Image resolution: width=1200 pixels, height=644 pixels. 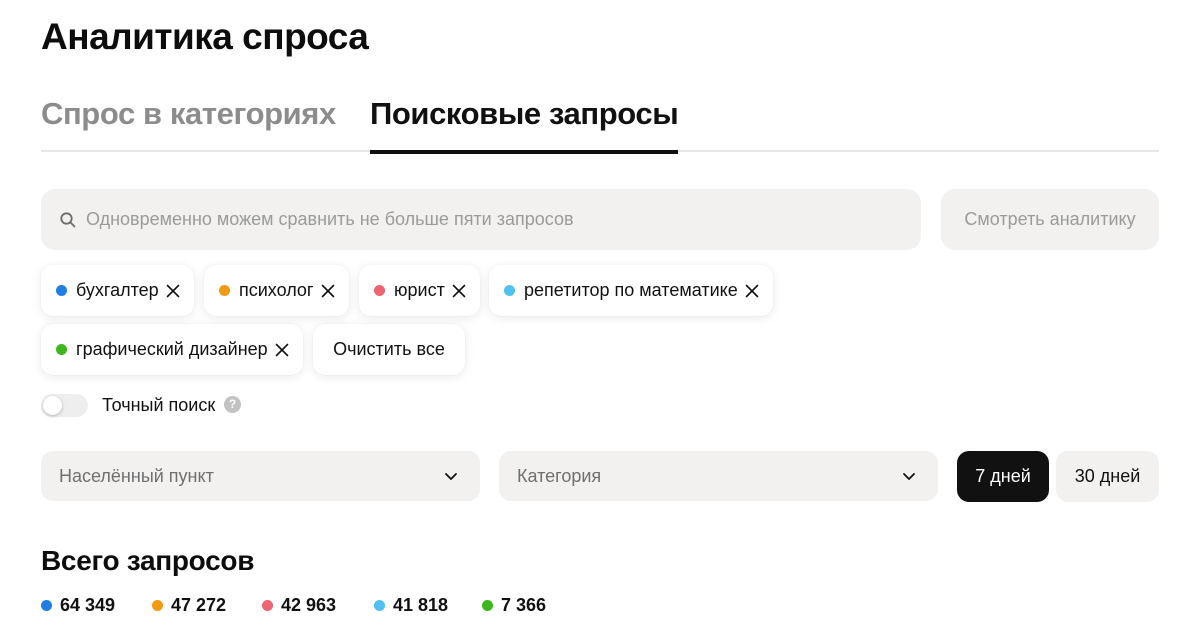 What do you see at coordinates (68, 220) in the screenshot?
I see `search-icon` at bounding box center [68, 220].